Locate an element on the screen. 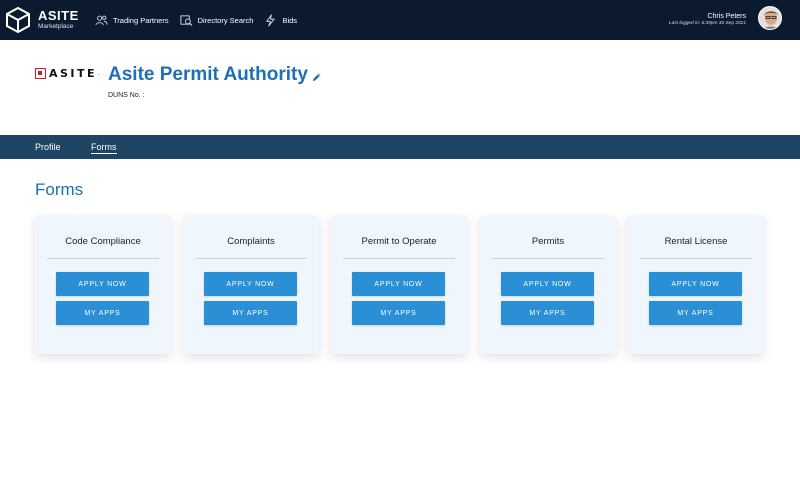 The width and height of the screenshot is (800, 500). duns-number: DUNS No. : is located at coordinates (126, 95).